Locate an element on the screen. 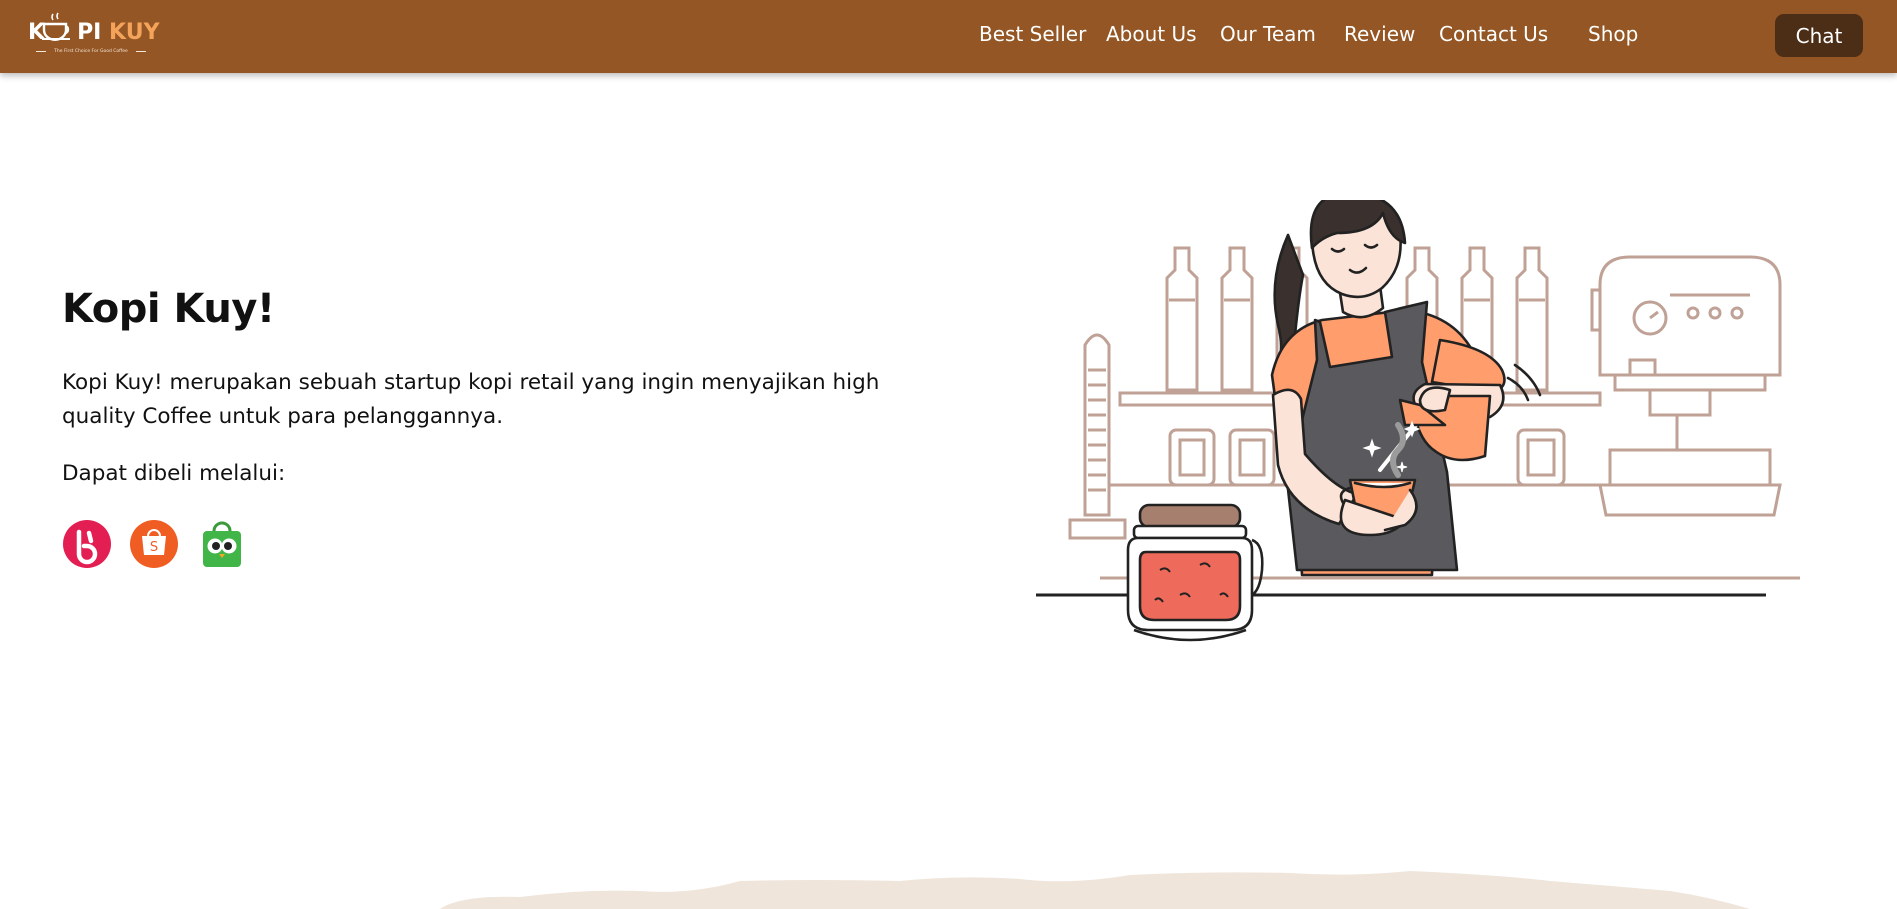  svg-text: S is located at coordinates (154, 547).